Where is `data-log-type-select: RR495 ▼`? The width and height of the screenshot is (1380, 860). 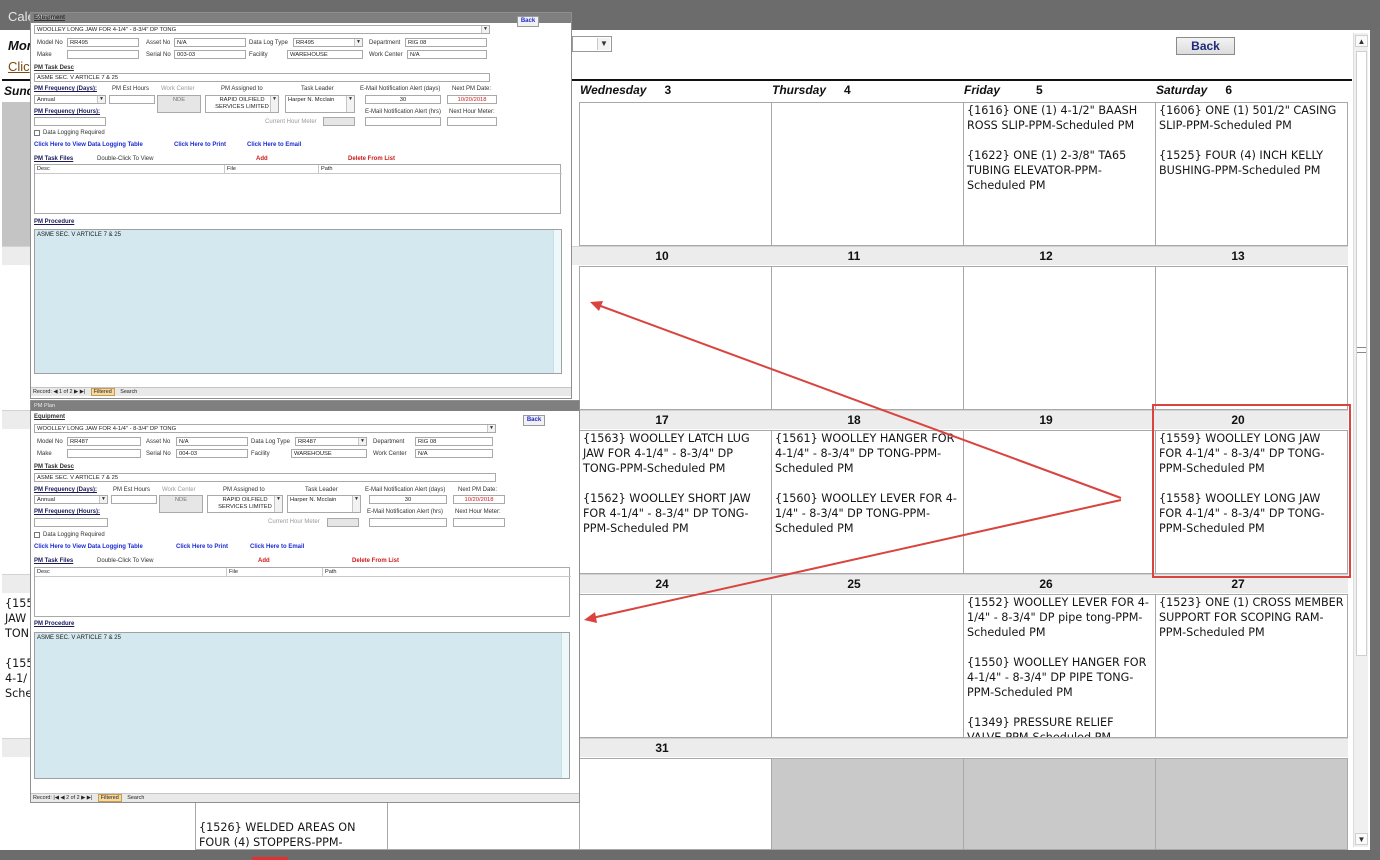 data-log-type-select: RR495 ▼ is located at coordinates (328, 42).